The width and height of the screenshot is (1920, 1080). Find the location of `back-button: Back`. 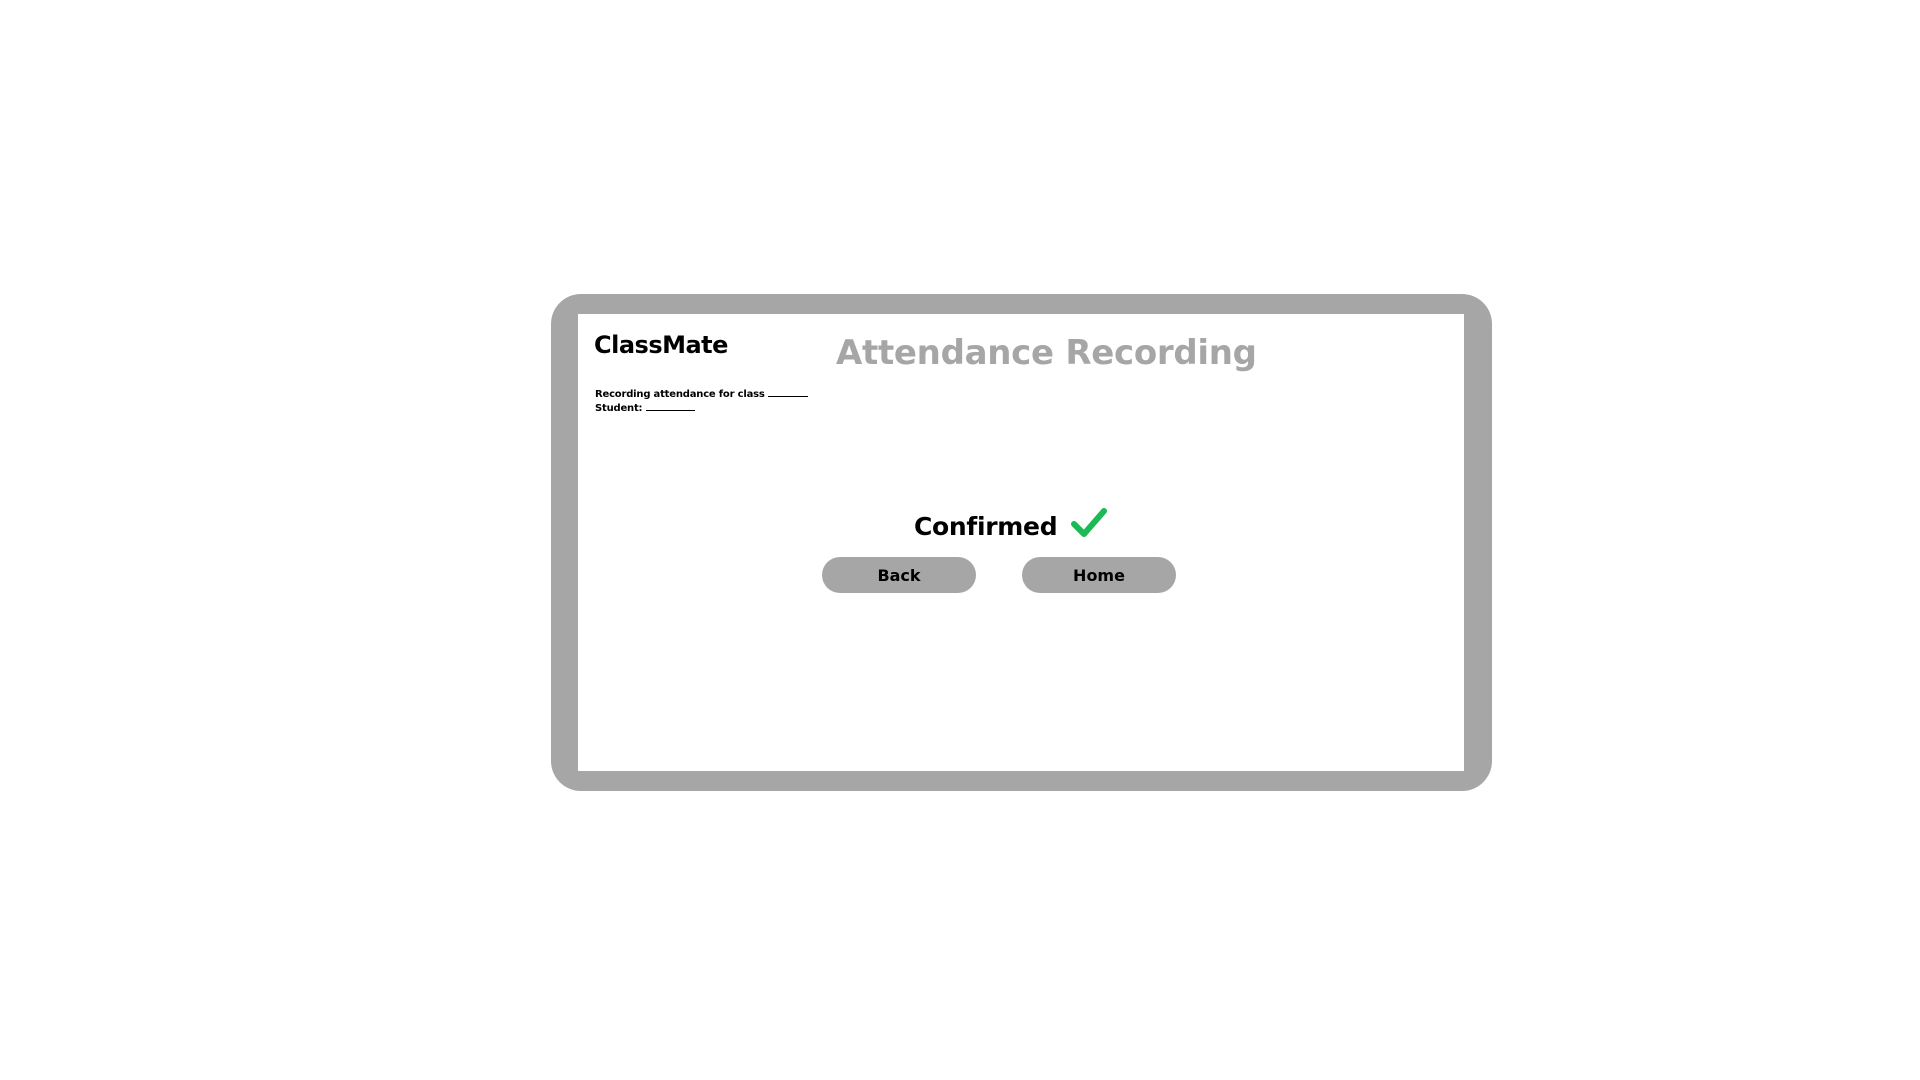

back-button: Back is located at coordinates (899, 575).